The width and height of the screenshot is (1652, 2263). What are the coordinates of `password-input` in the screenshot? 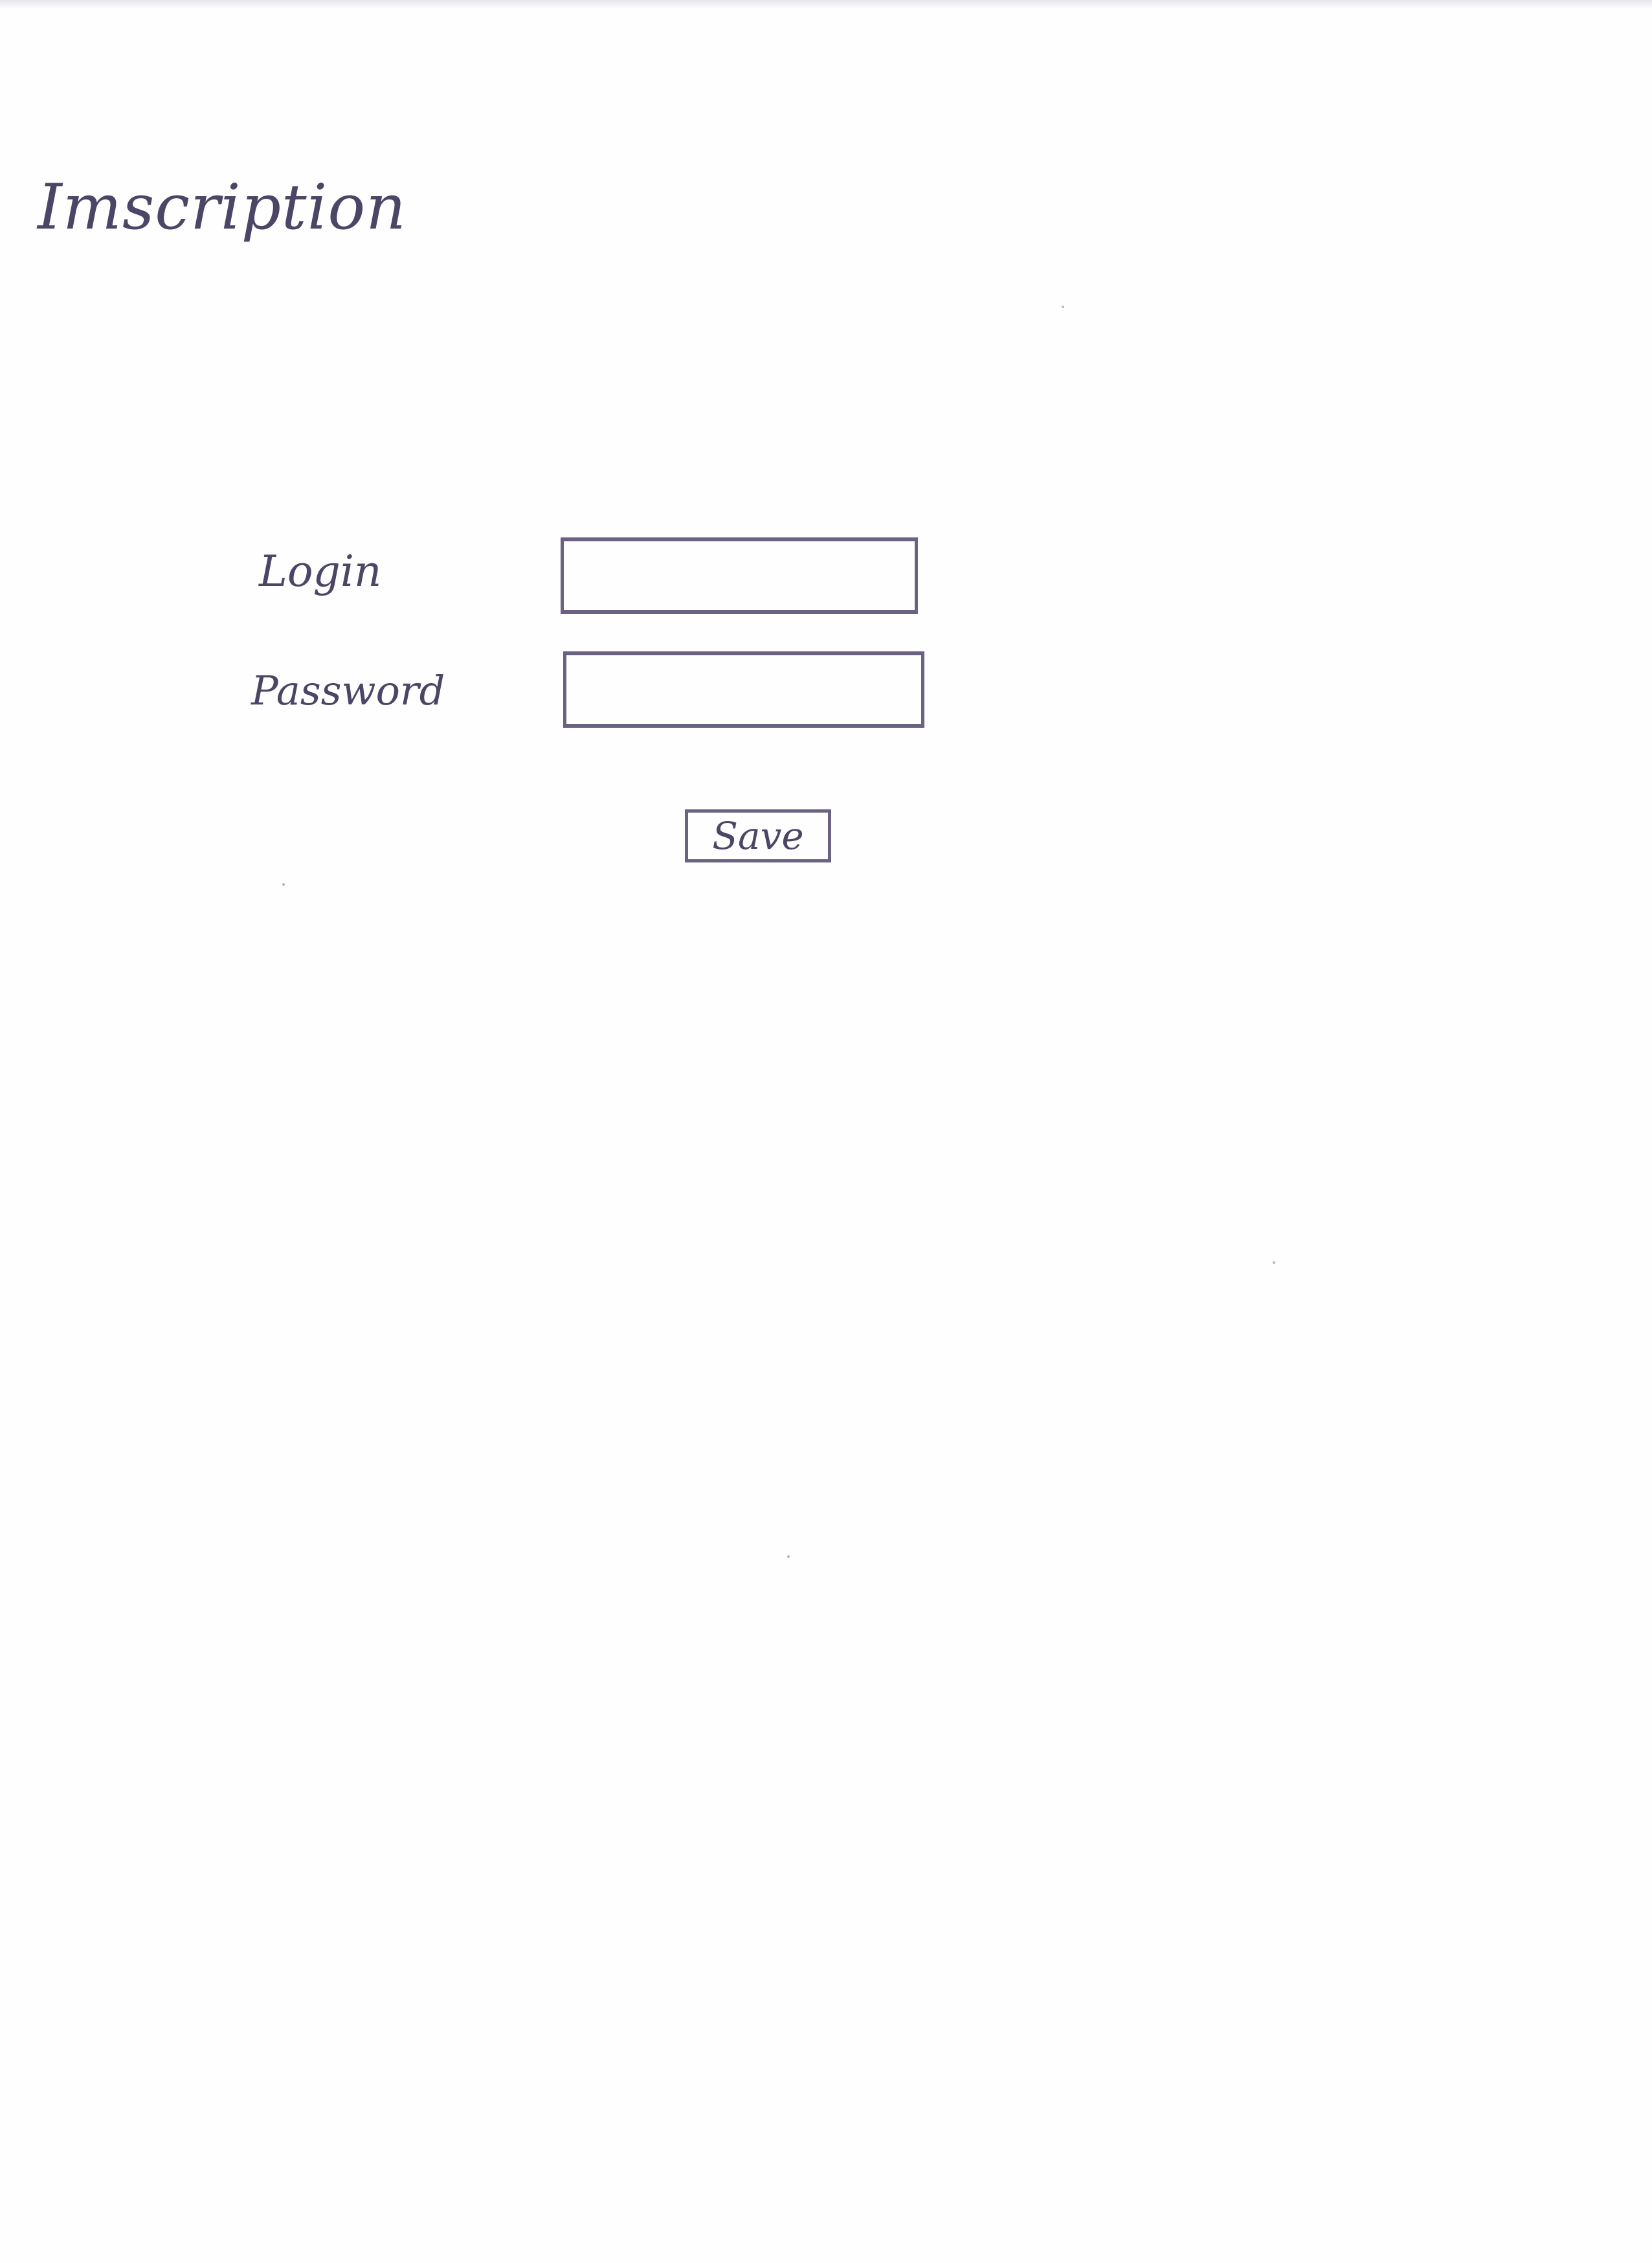 It's located at (743, 689).